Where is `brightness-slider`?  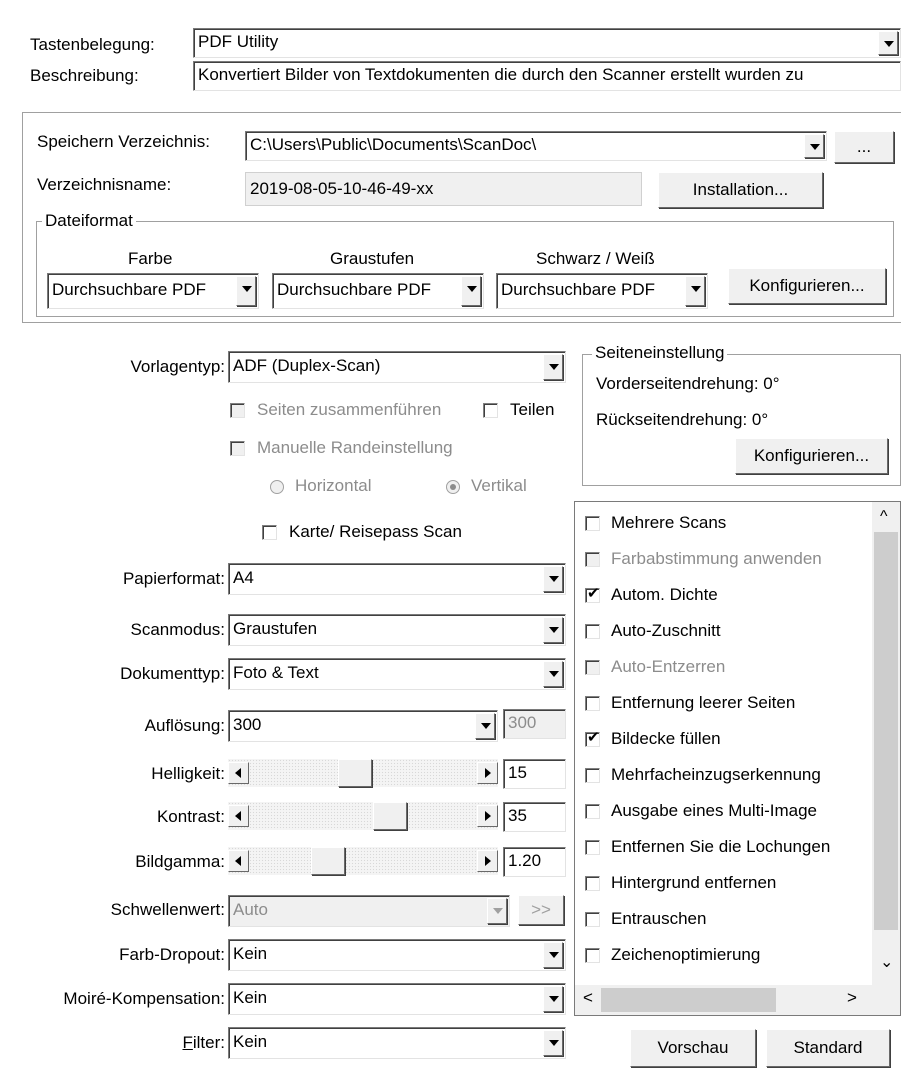
brightness-slider is located at coordinates (363, 773).